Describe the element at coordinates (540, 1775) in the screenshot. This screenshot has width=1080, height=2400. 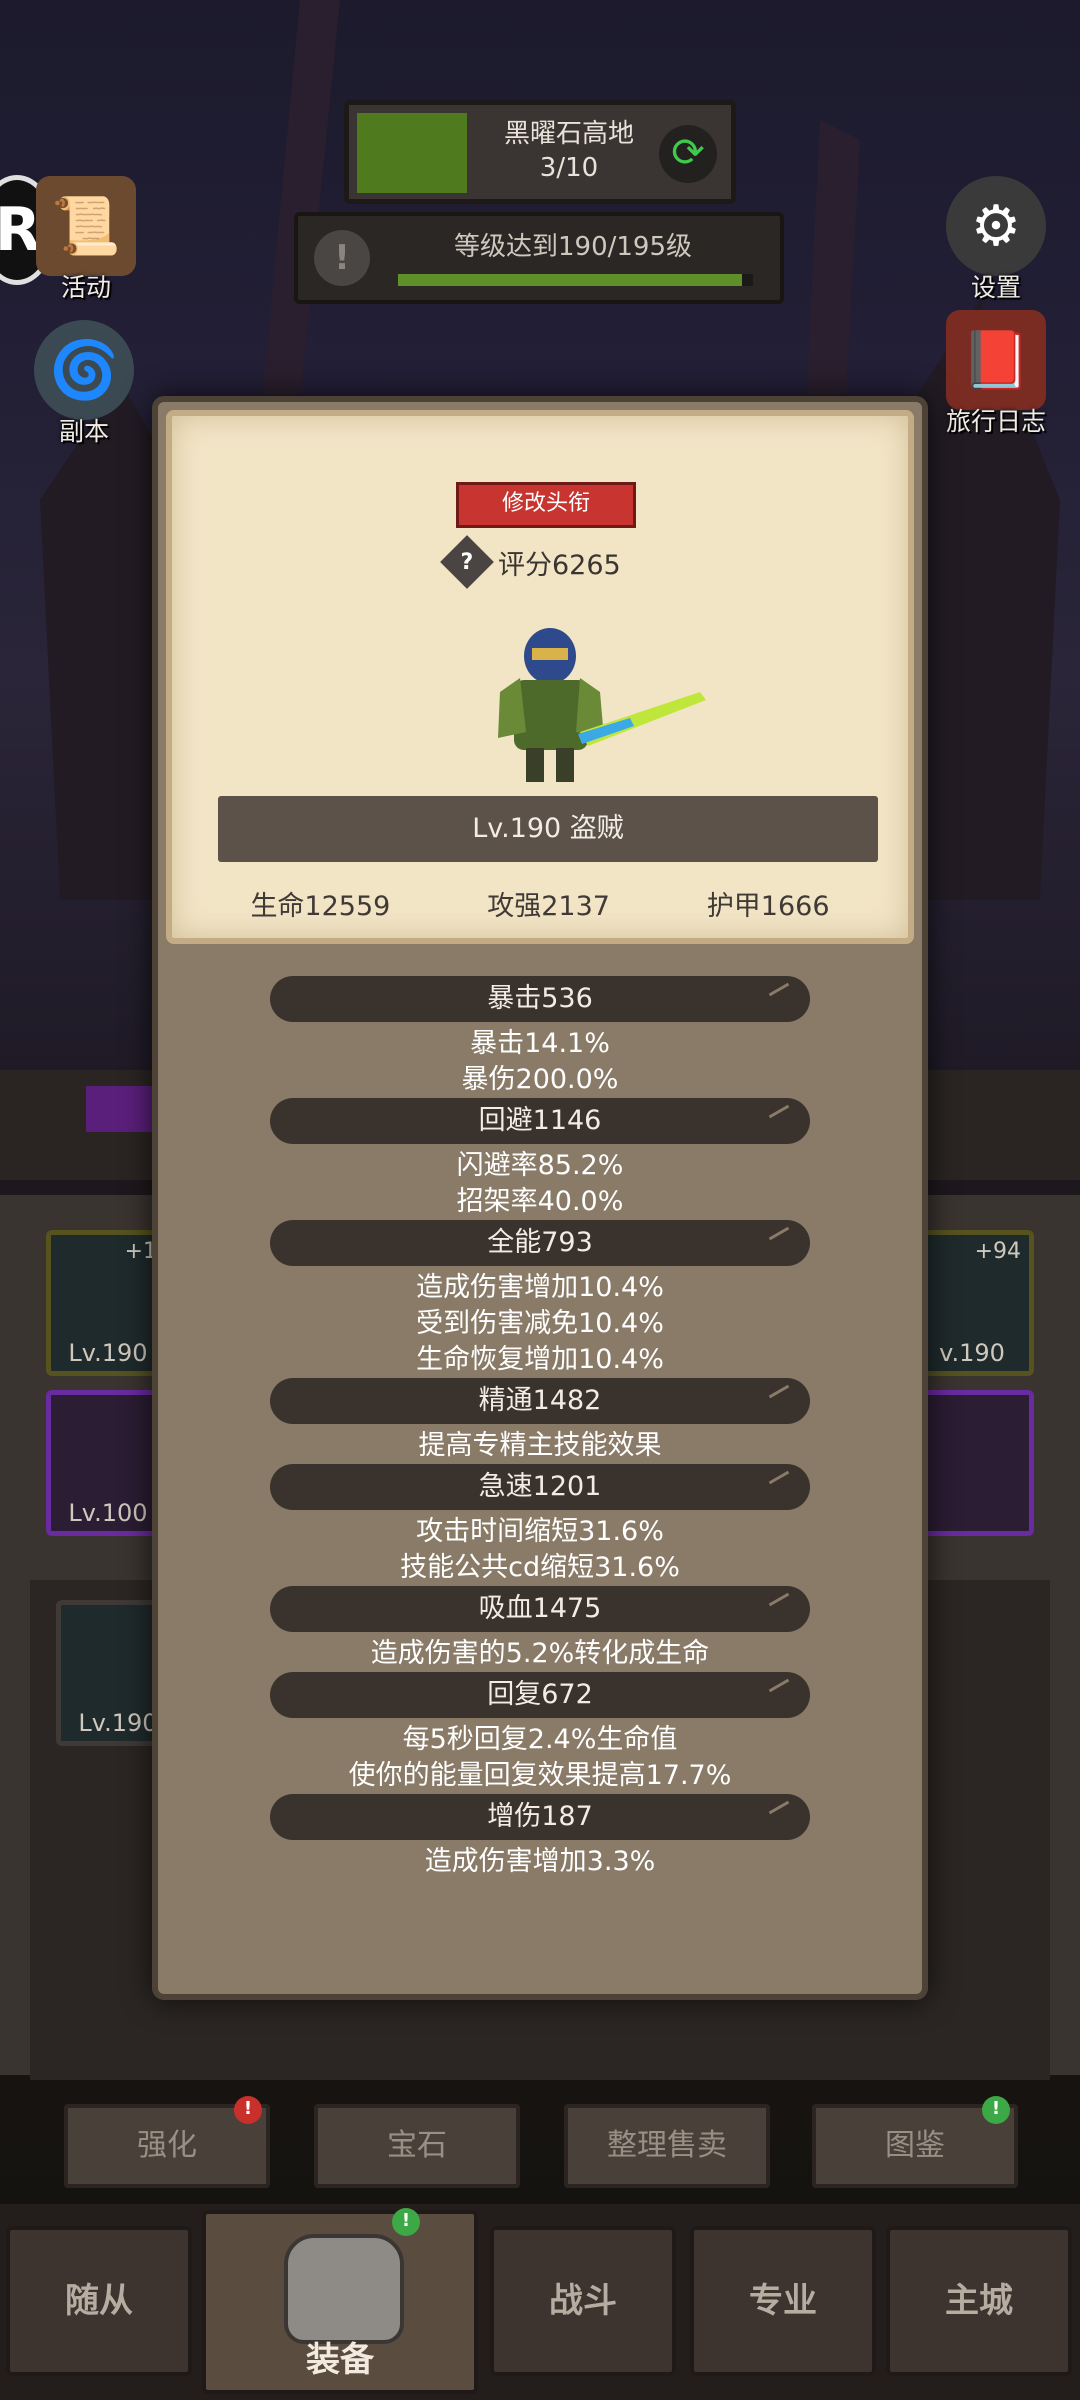
I see `attribute-line: 使你的能量回复效果提高17.7%` at that location.